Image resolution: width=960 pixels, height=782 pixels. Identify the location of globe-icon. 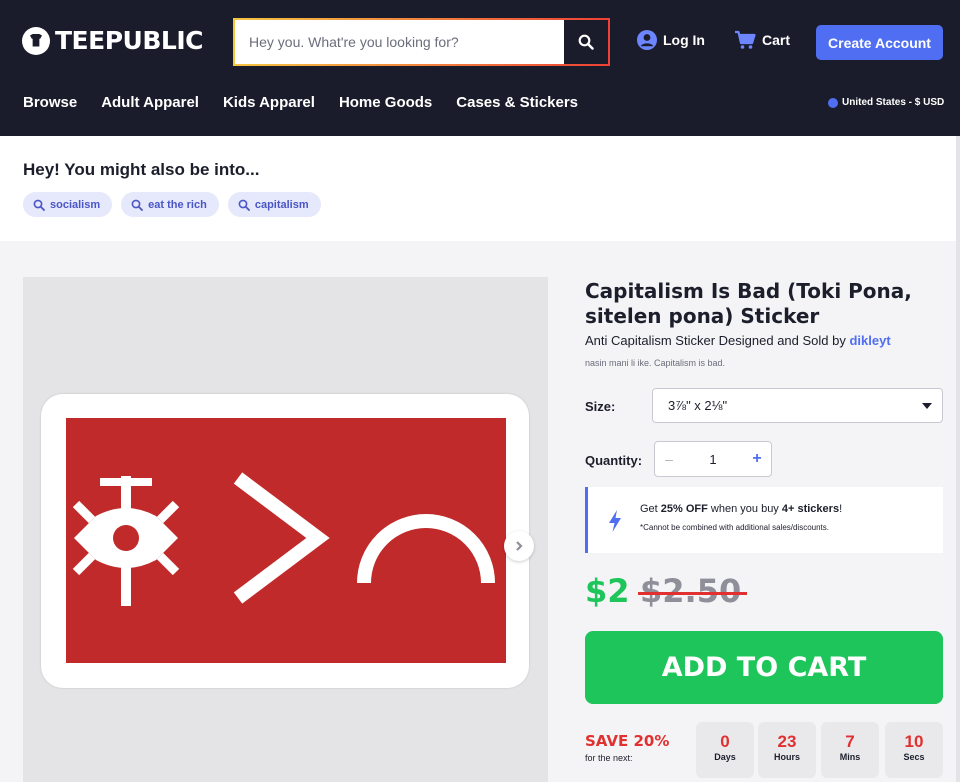
(833, 102).